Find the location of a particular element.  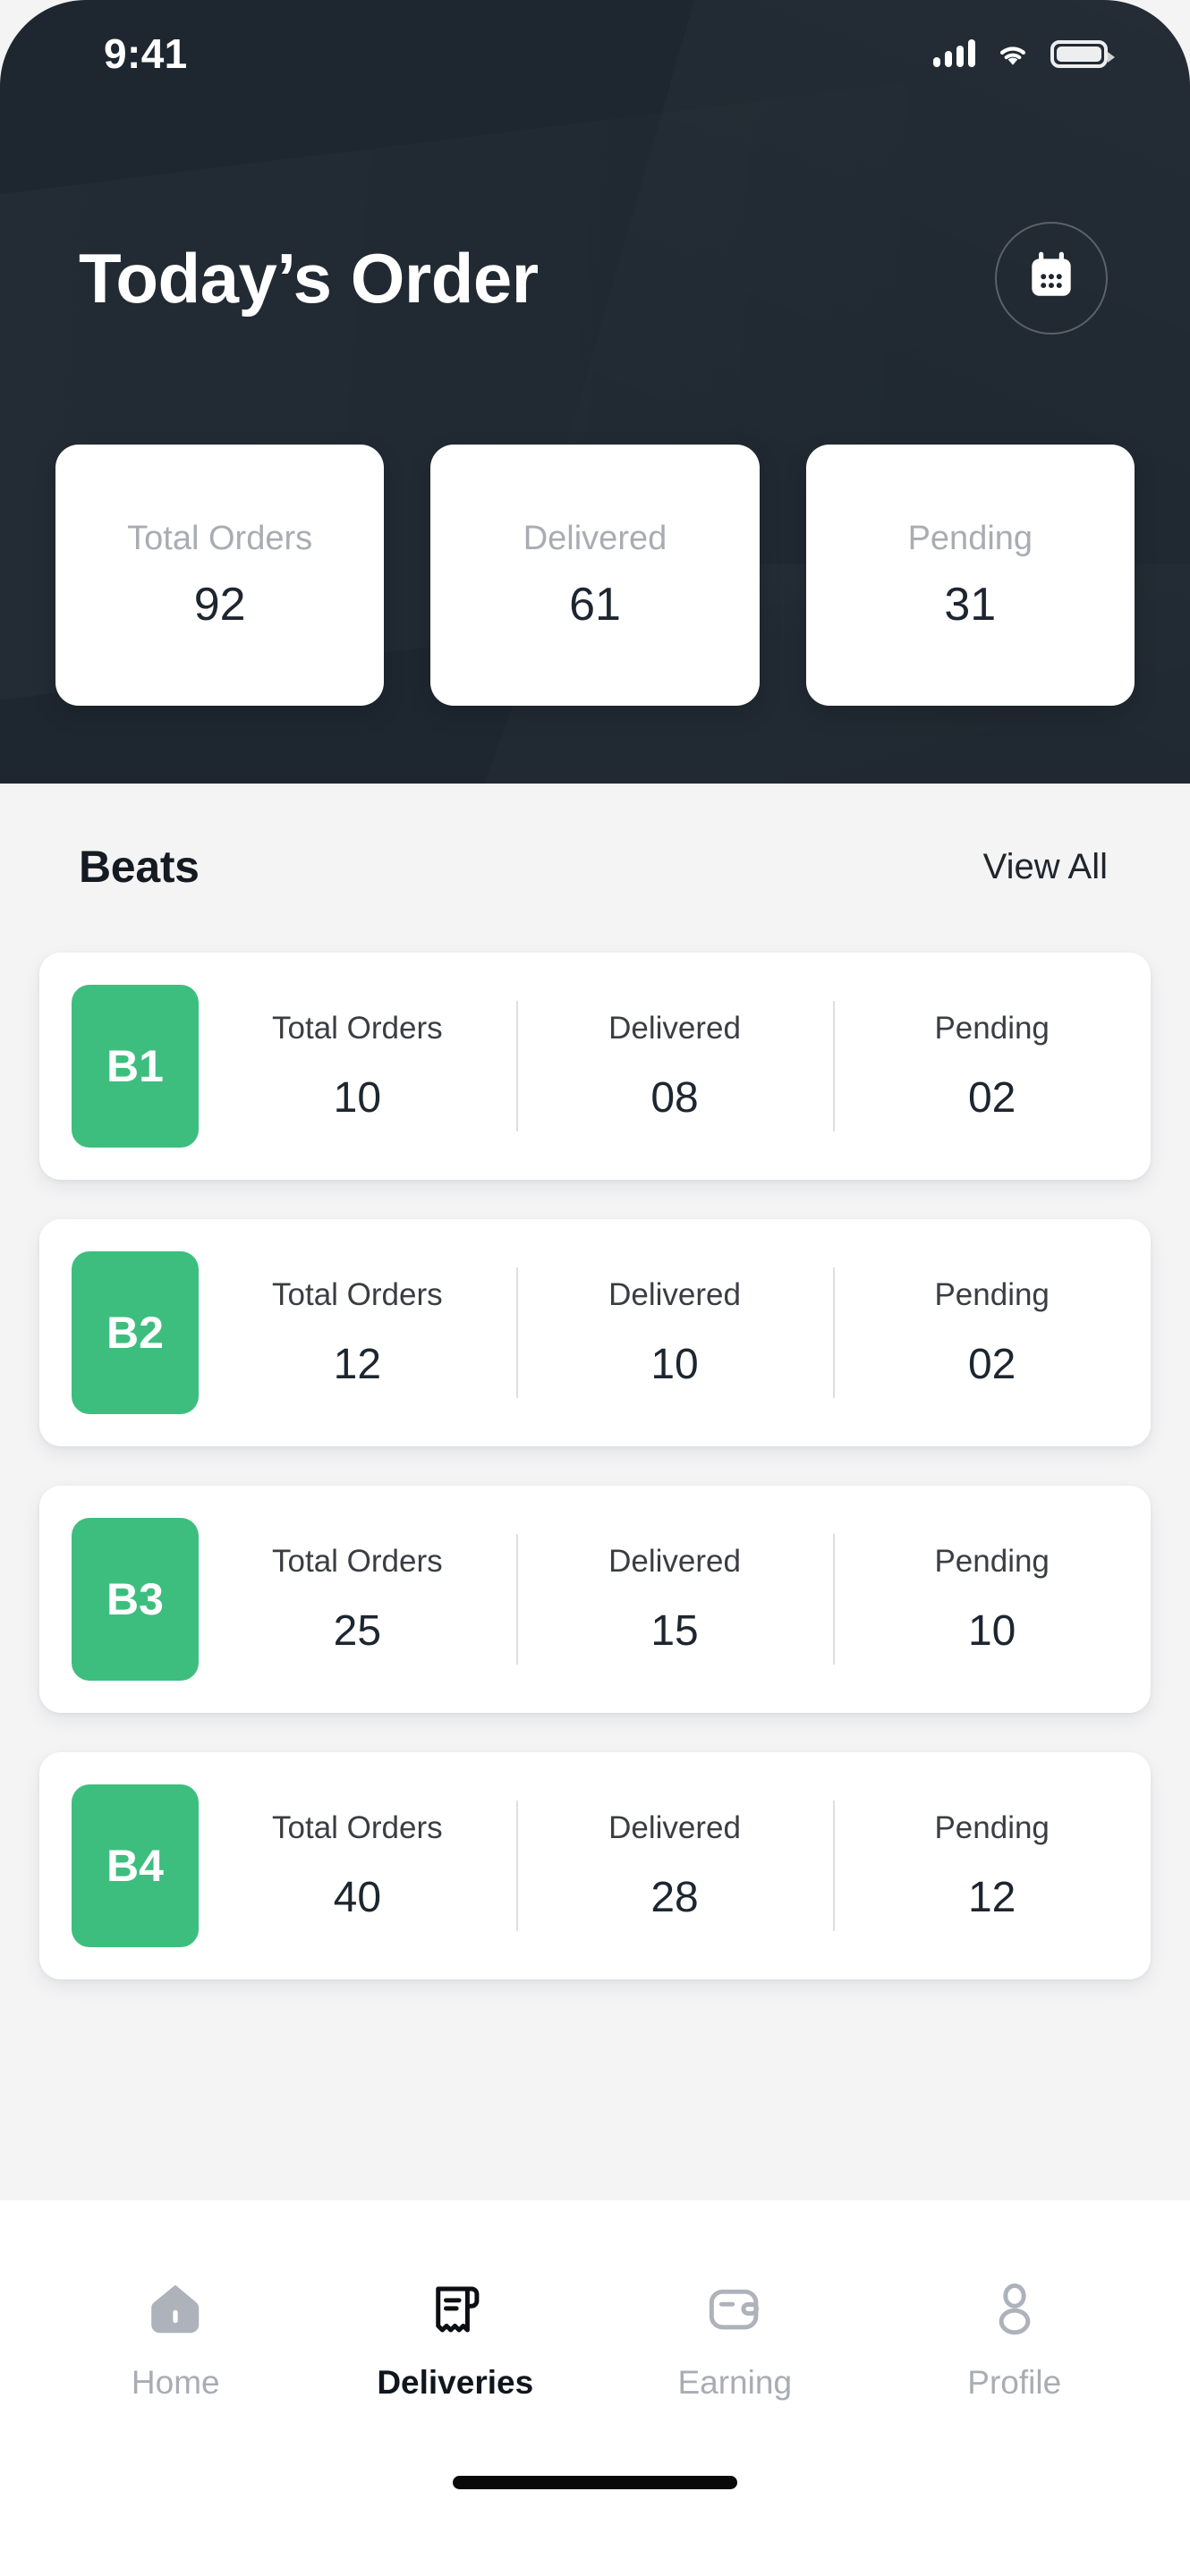

status-bar: 9:41 is located at coordinates (595, 53).